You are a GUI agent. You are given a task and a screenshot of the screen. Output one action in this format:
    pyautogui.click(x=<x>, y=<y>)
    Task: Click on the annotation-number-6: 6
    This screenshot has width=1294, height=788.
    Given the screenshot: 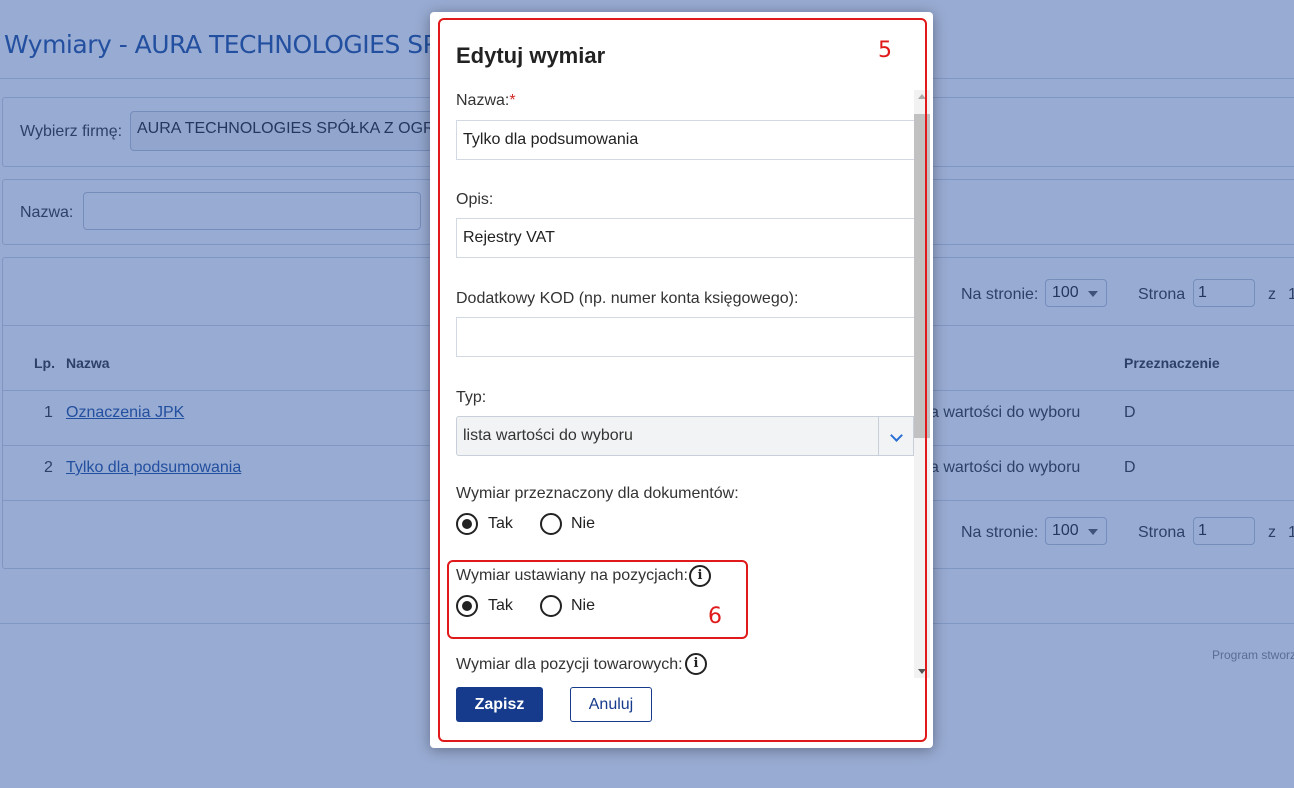 What is the action you would take?
    pyautogui.click(x=715, y=616)
    